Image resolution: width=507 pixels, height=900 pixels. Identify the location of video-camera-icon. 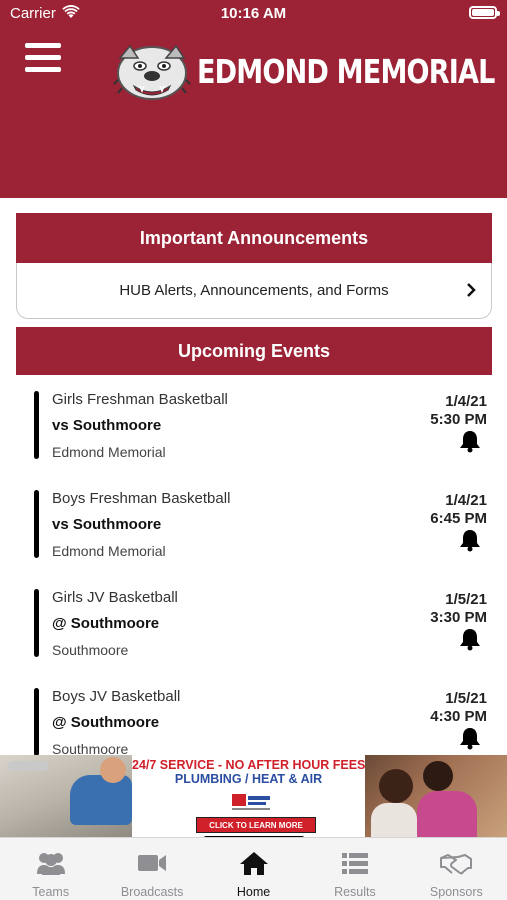
(152, 863).